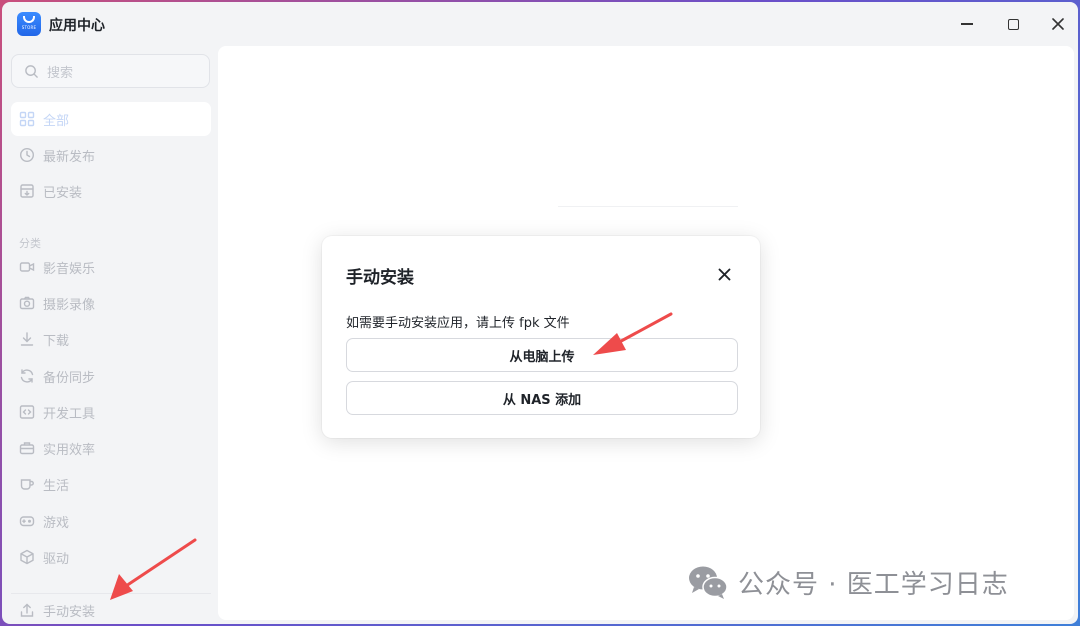 The height and width of the screenshot is (626, 1080). Describe the element at coordinates (111, 557) in the screenshot. I see `sidebar-item-drivers: 驱动` at that location.